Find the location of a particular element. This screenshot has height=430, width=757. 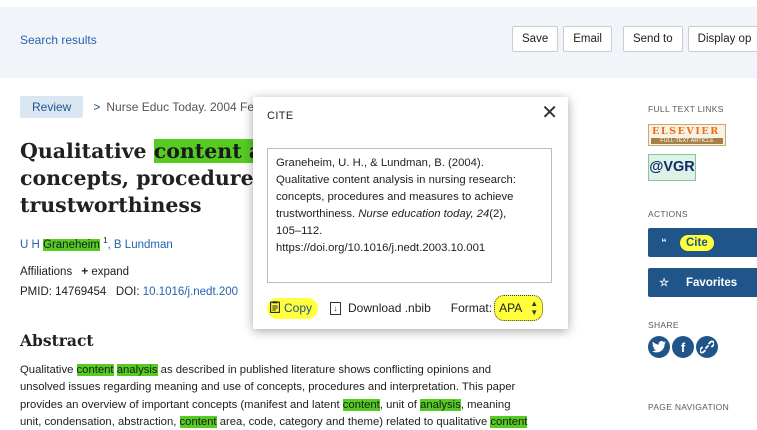

citation-line: Graneheim, U. H., & Lundman, B. (2004). is located at coordinates (380, 163).